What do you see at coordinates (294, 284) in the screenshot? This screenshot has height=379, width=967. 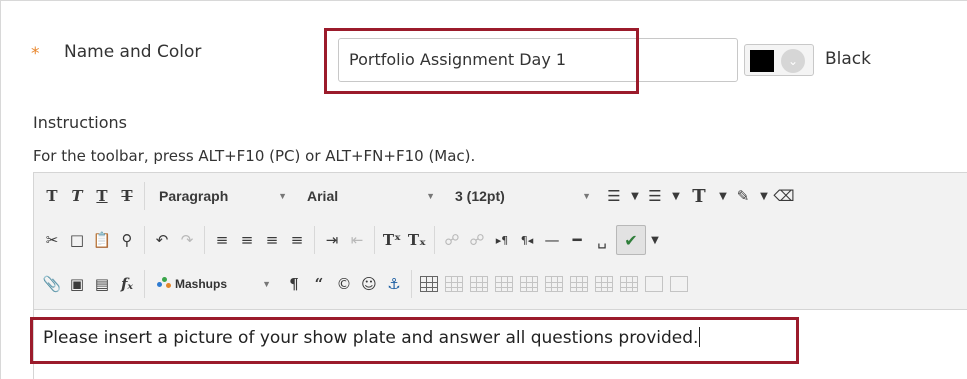 I see `paragraph-mark-icon: ¶` at bounding box center [294, 284].